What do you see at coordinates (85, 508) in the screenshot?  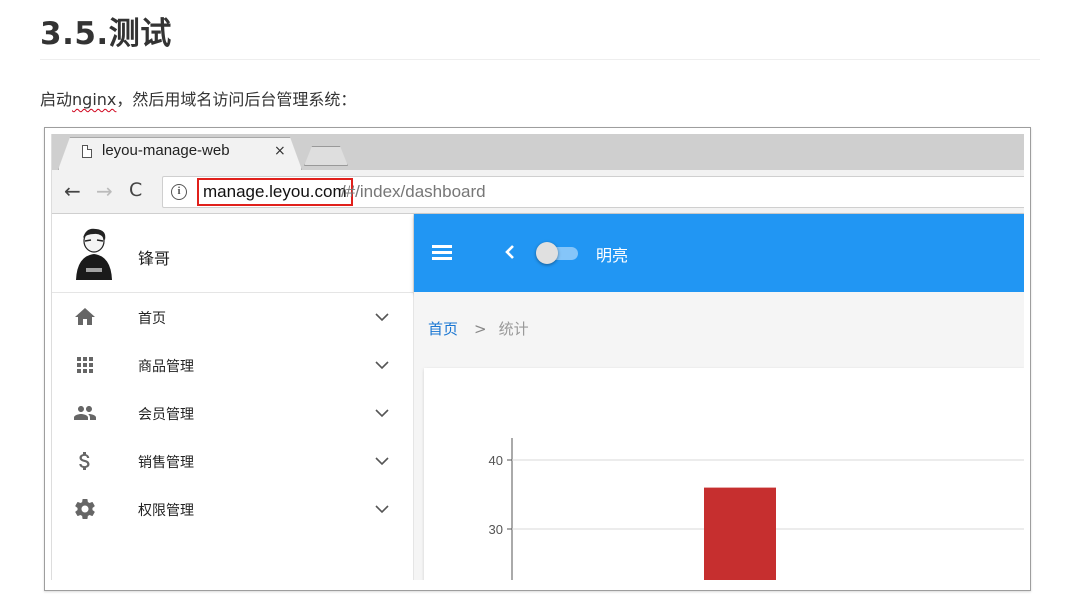 I see `gear-icon` at bounding box center [85, 508].